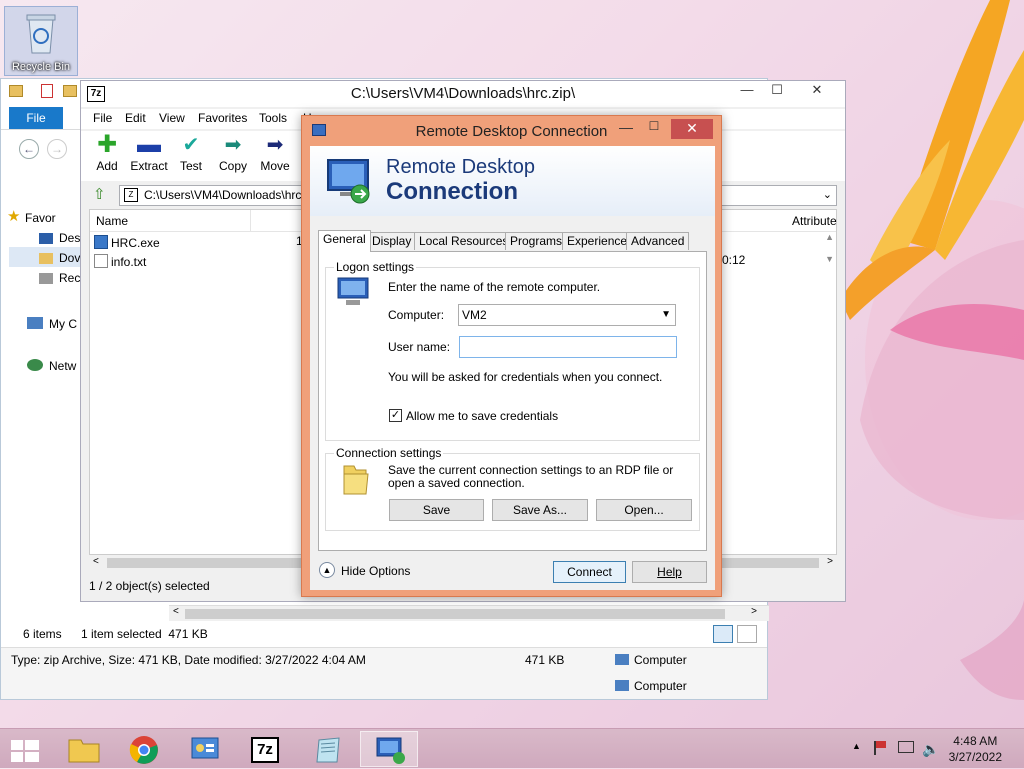  I want to click on scroll-thumb, so click(455, 614).